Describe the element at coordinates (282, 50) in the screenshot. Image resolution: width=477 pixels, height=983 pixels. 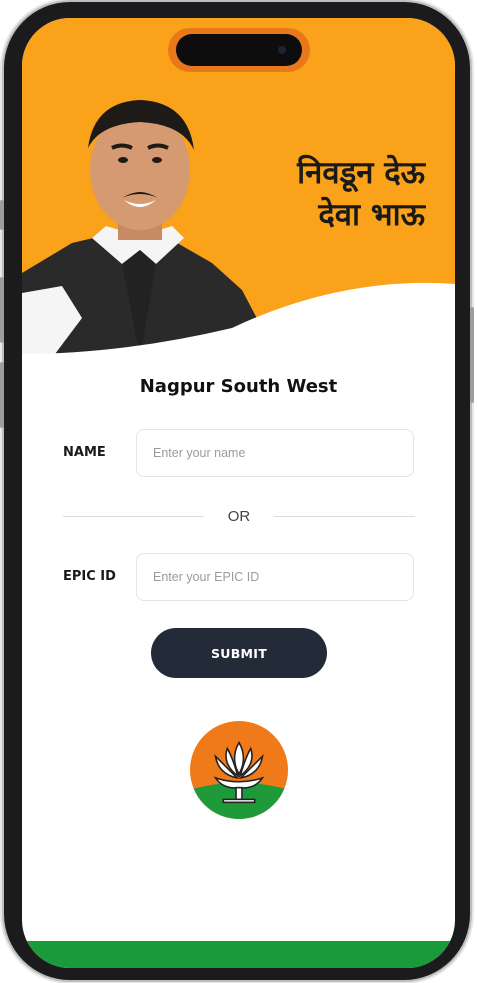
I see `front-camera-icon` at that location.